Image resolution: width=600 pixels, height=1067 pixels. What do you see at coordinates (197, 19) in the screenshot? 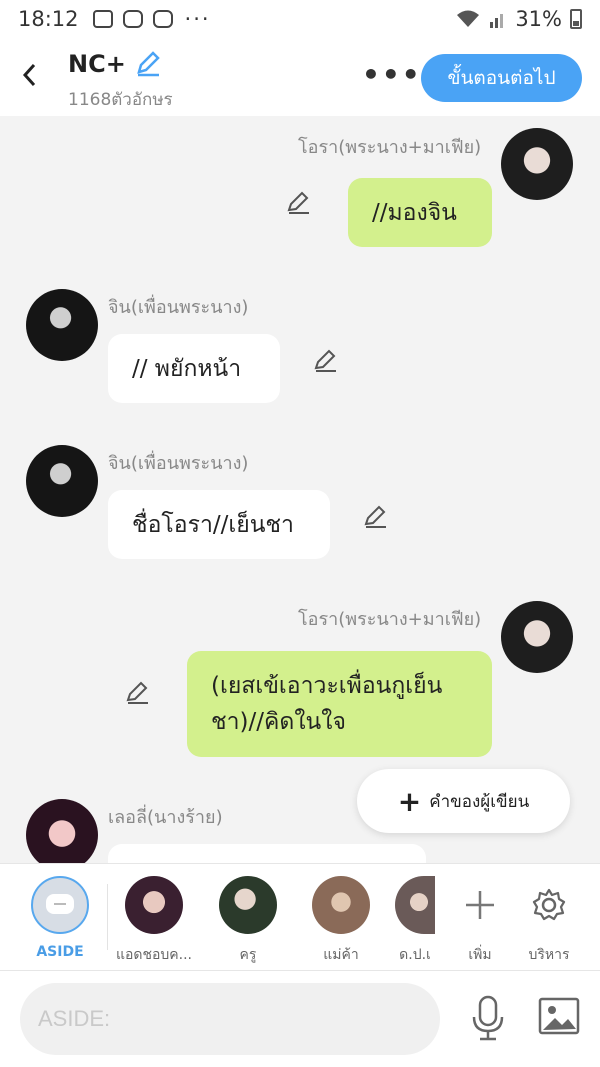
I see `more-notifications-icon: ···` at bounding box center [197, 19].